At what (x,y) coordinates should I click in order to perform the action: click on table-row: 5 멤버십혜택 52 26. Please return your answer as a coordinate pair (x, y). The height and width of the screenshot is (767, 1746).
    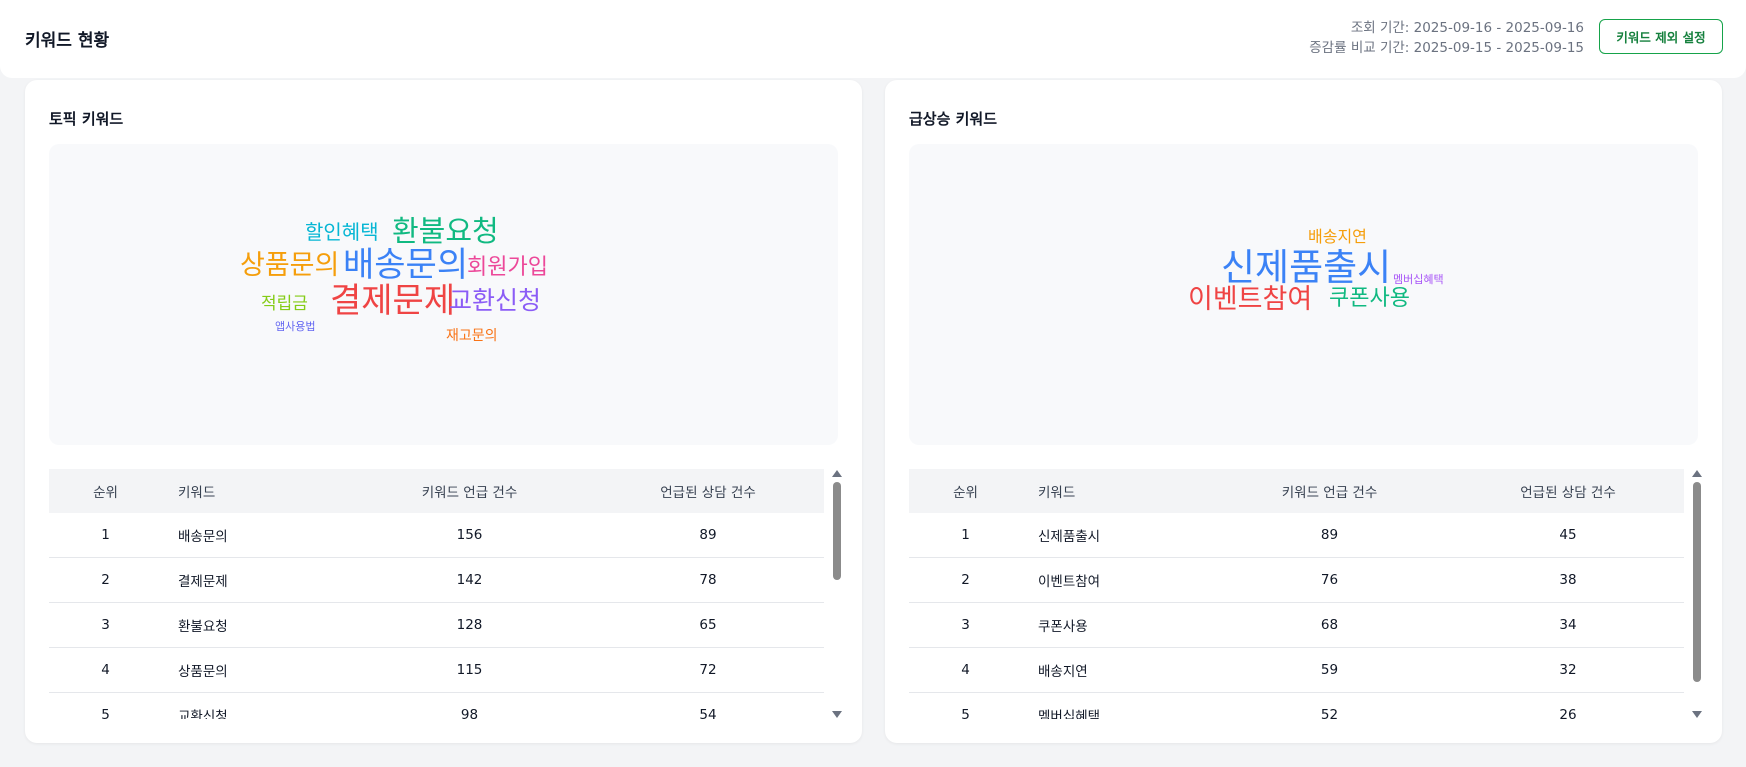
    Looking at the image, I should click on (1296, 706).